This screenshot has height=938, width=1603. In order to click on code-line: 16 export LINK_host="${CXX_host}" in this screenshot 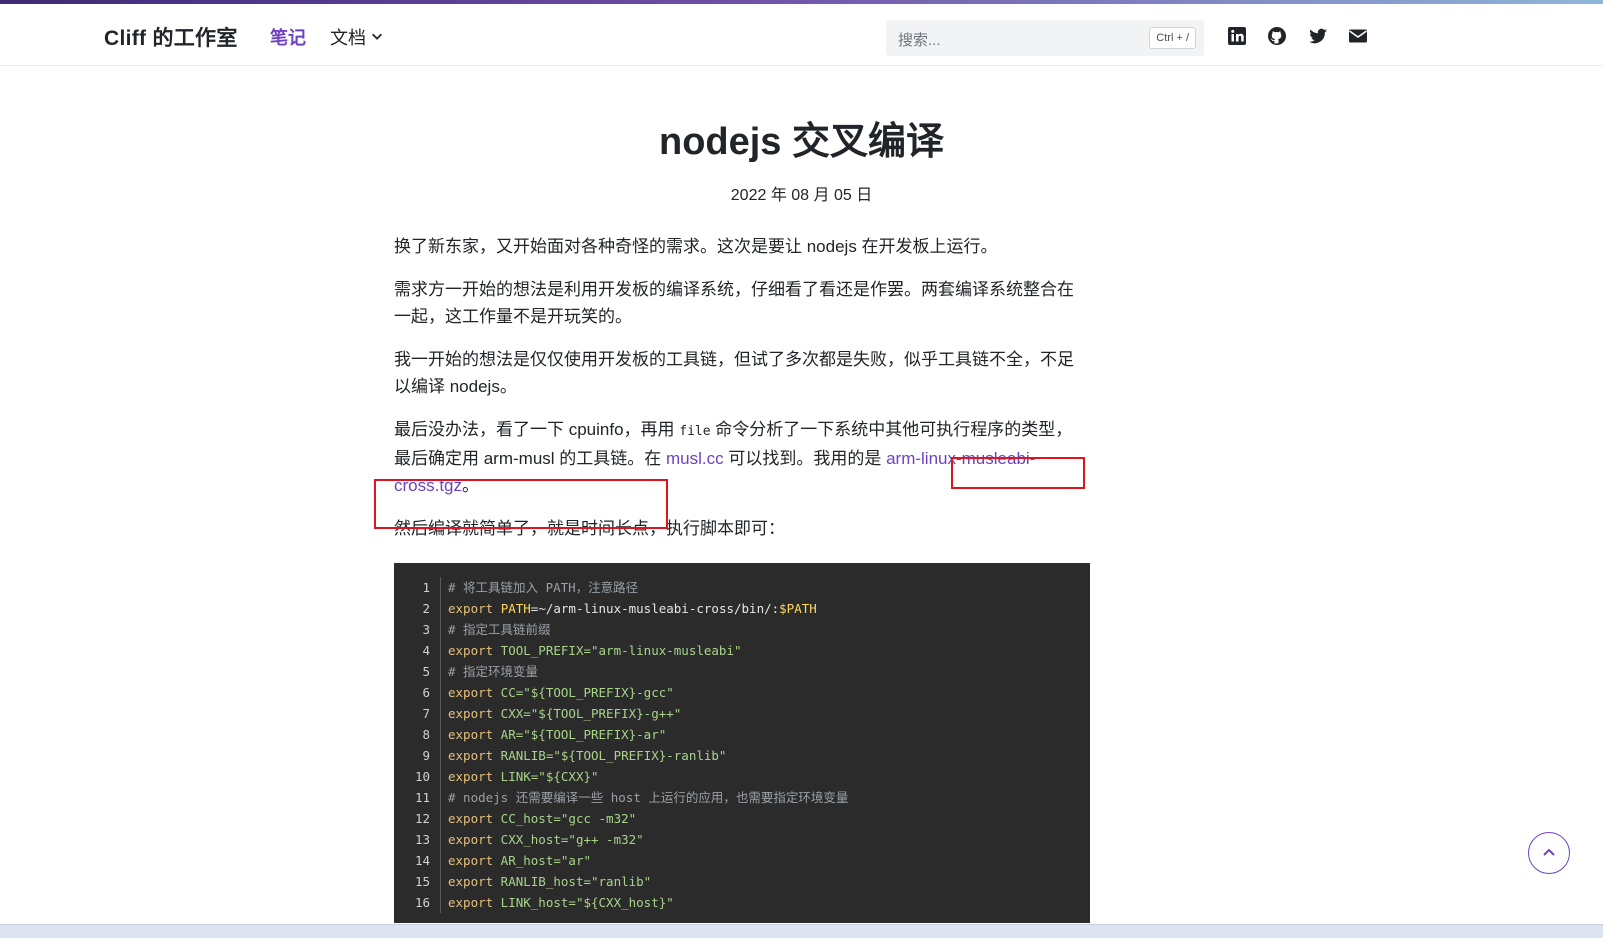, I will do `click(742, 902)`.